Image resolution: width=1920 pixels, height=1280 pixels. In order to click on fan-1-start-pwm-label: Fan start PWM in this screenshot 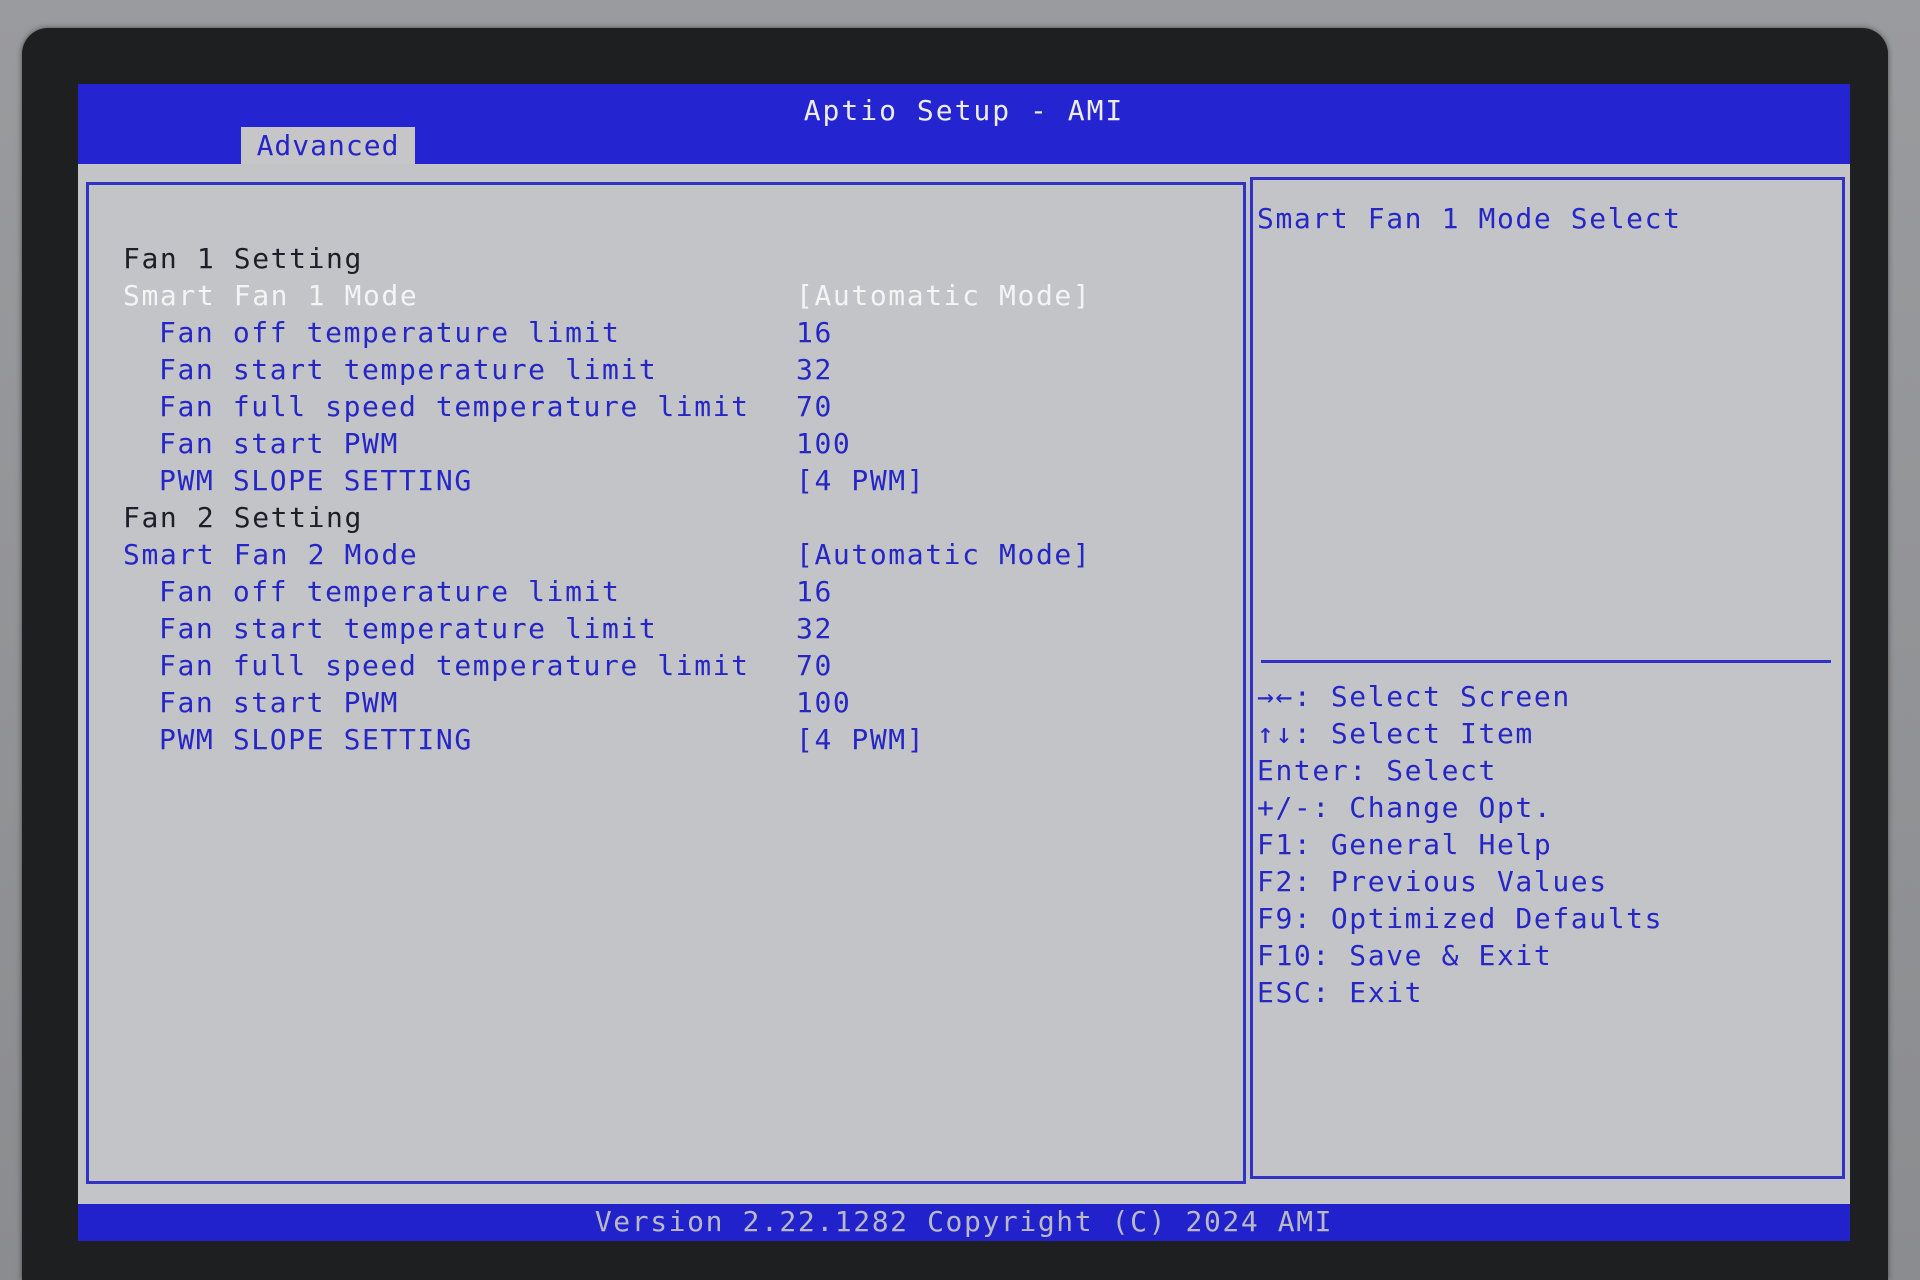, I will do `click(279, 444)`.